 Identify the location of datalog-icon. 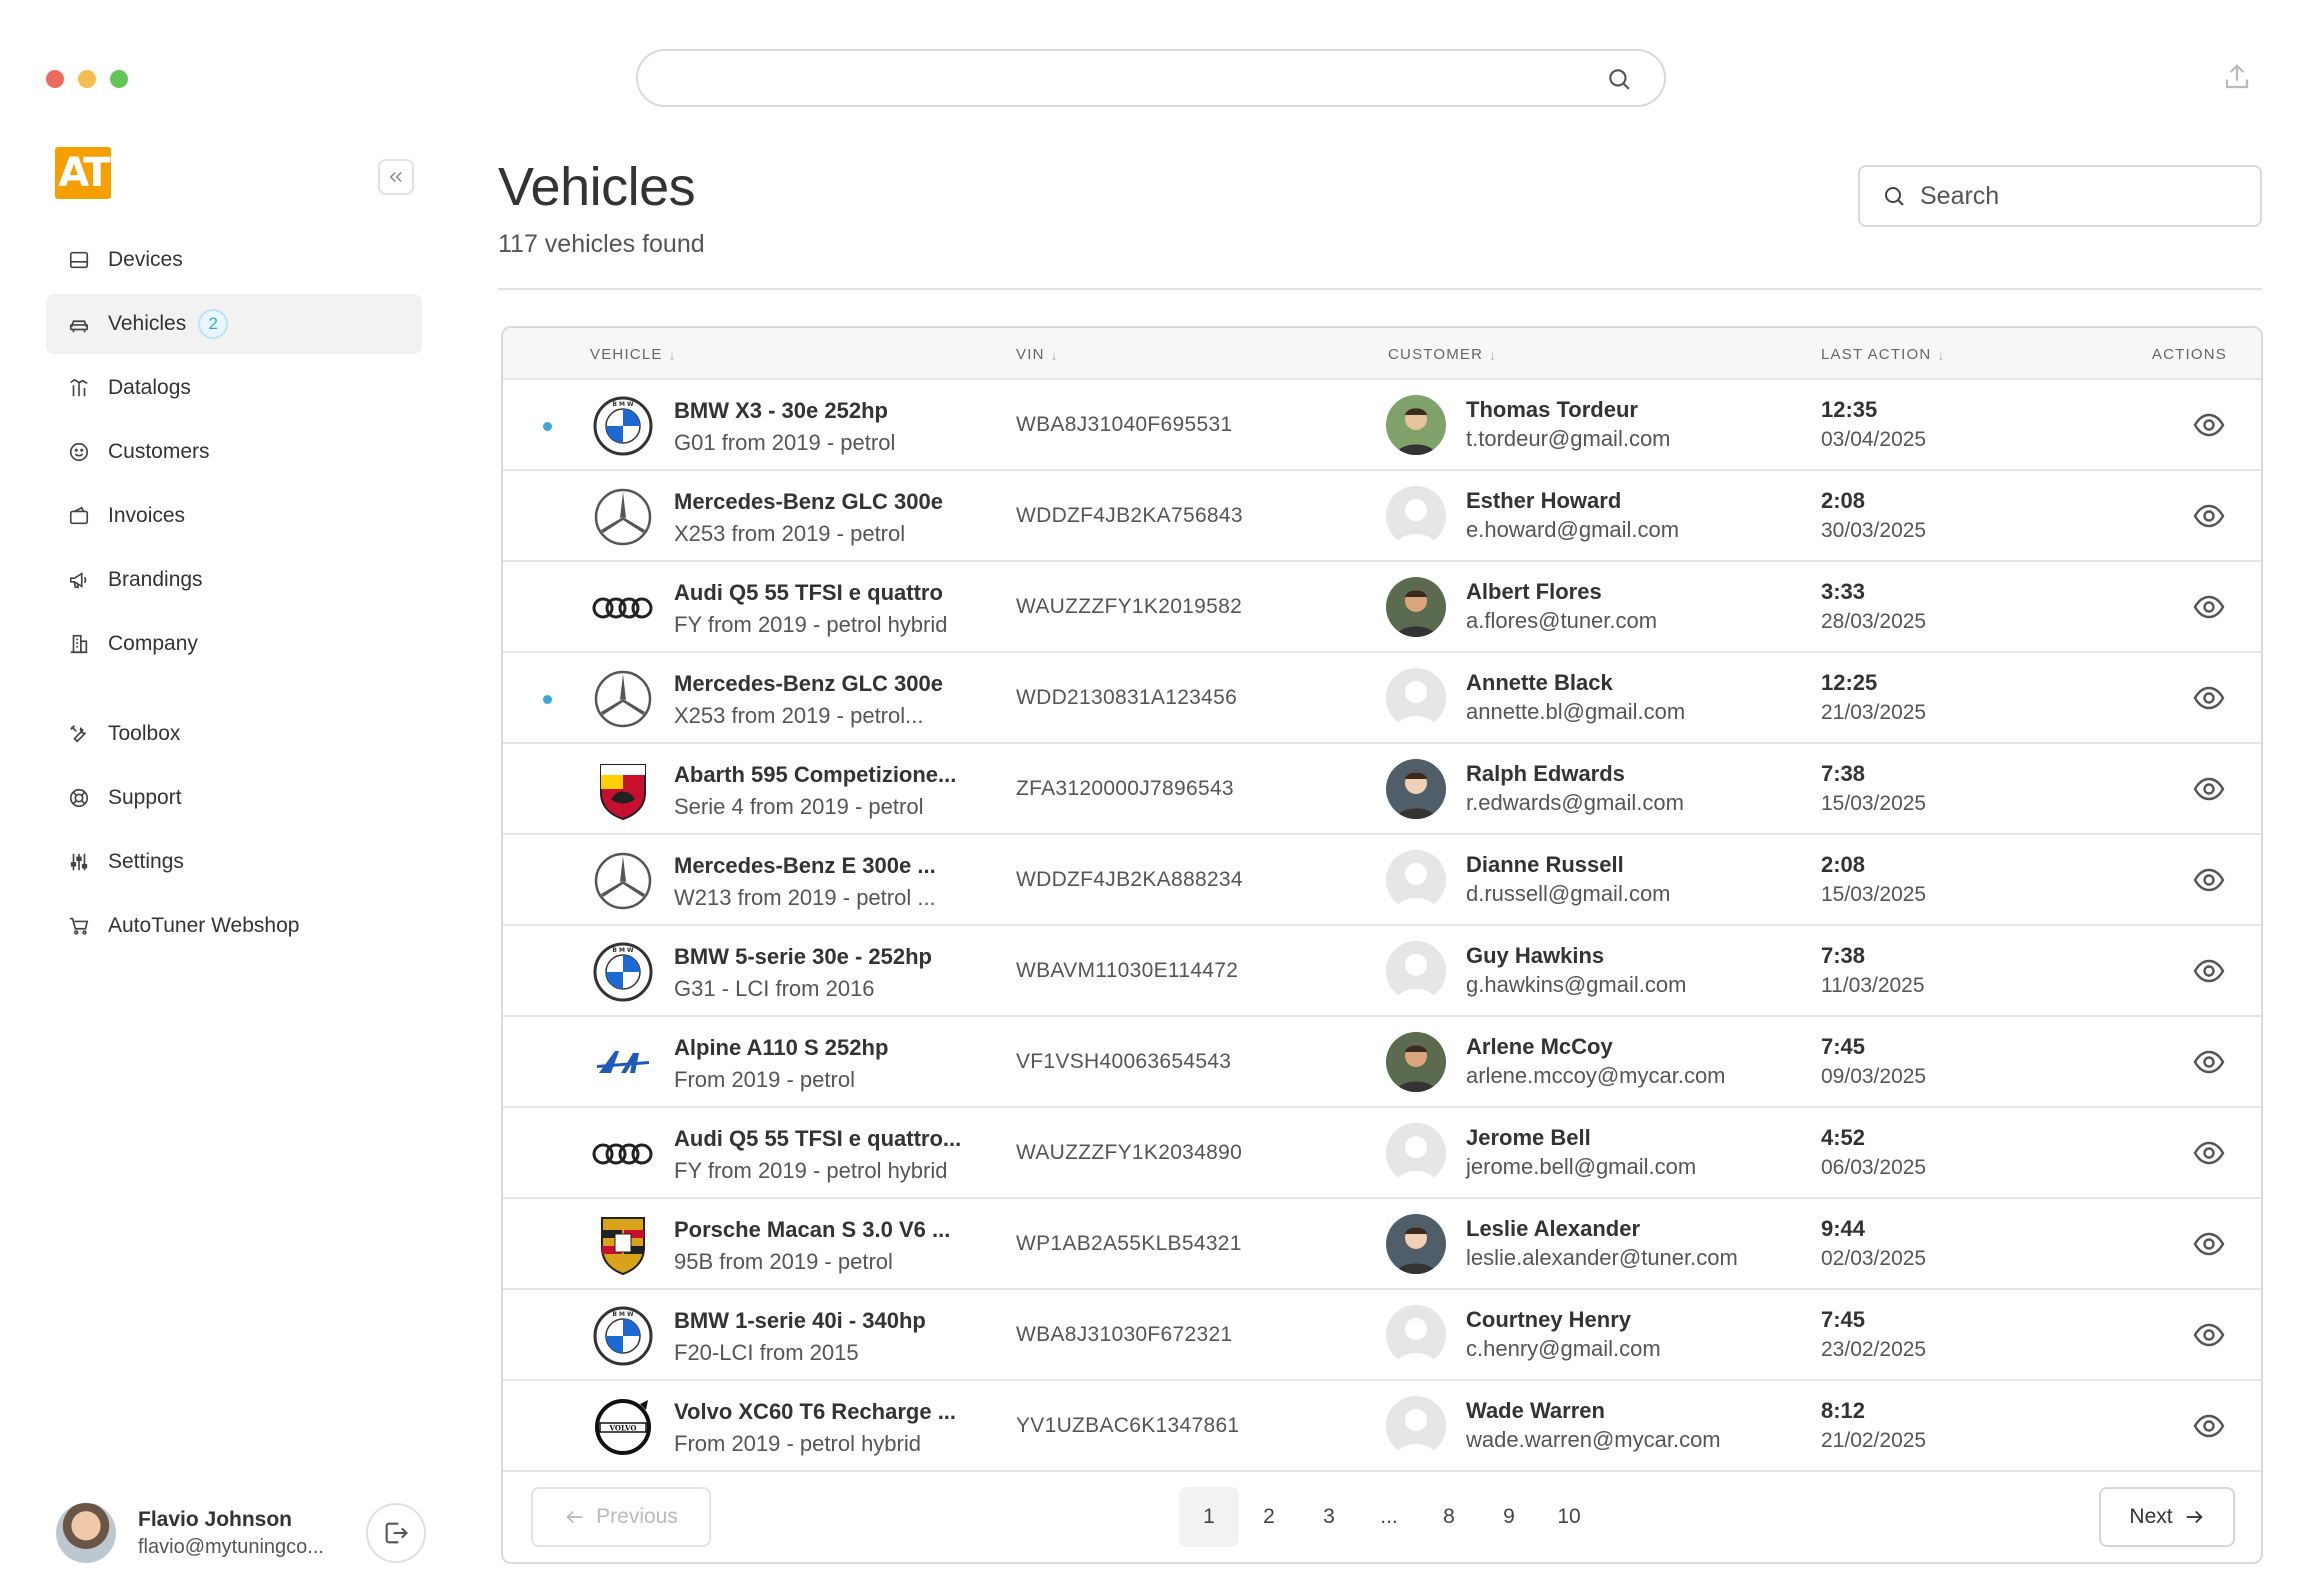
(79, 388).